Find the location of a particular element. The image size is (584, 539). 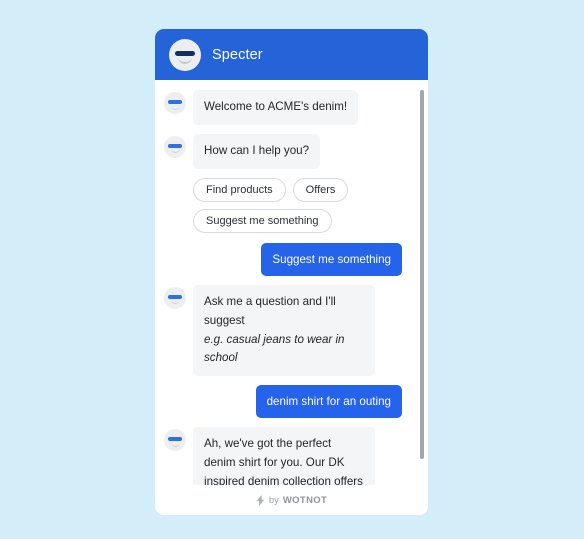

quick-reply-row: Suggest me something is located at coordinates (303, 220).